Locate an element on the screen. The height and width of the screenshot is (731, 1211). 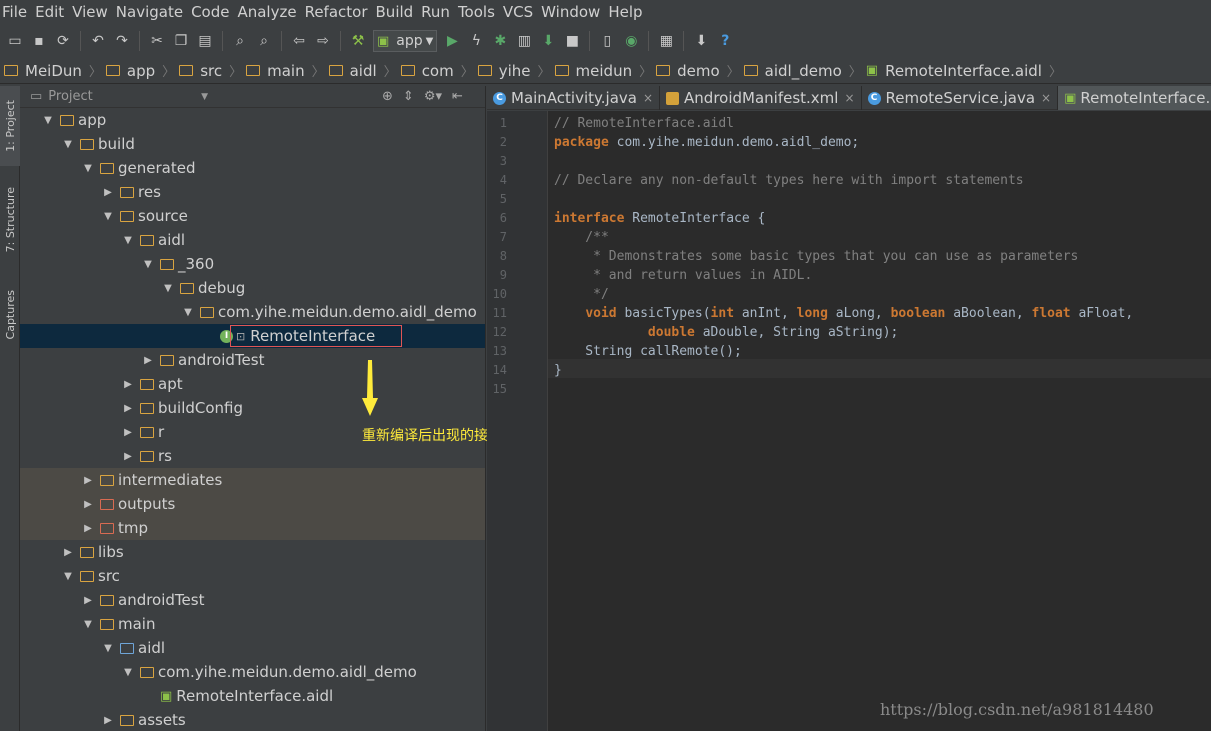
tree-node: ▶ apt is located at coordinates (252, 384).